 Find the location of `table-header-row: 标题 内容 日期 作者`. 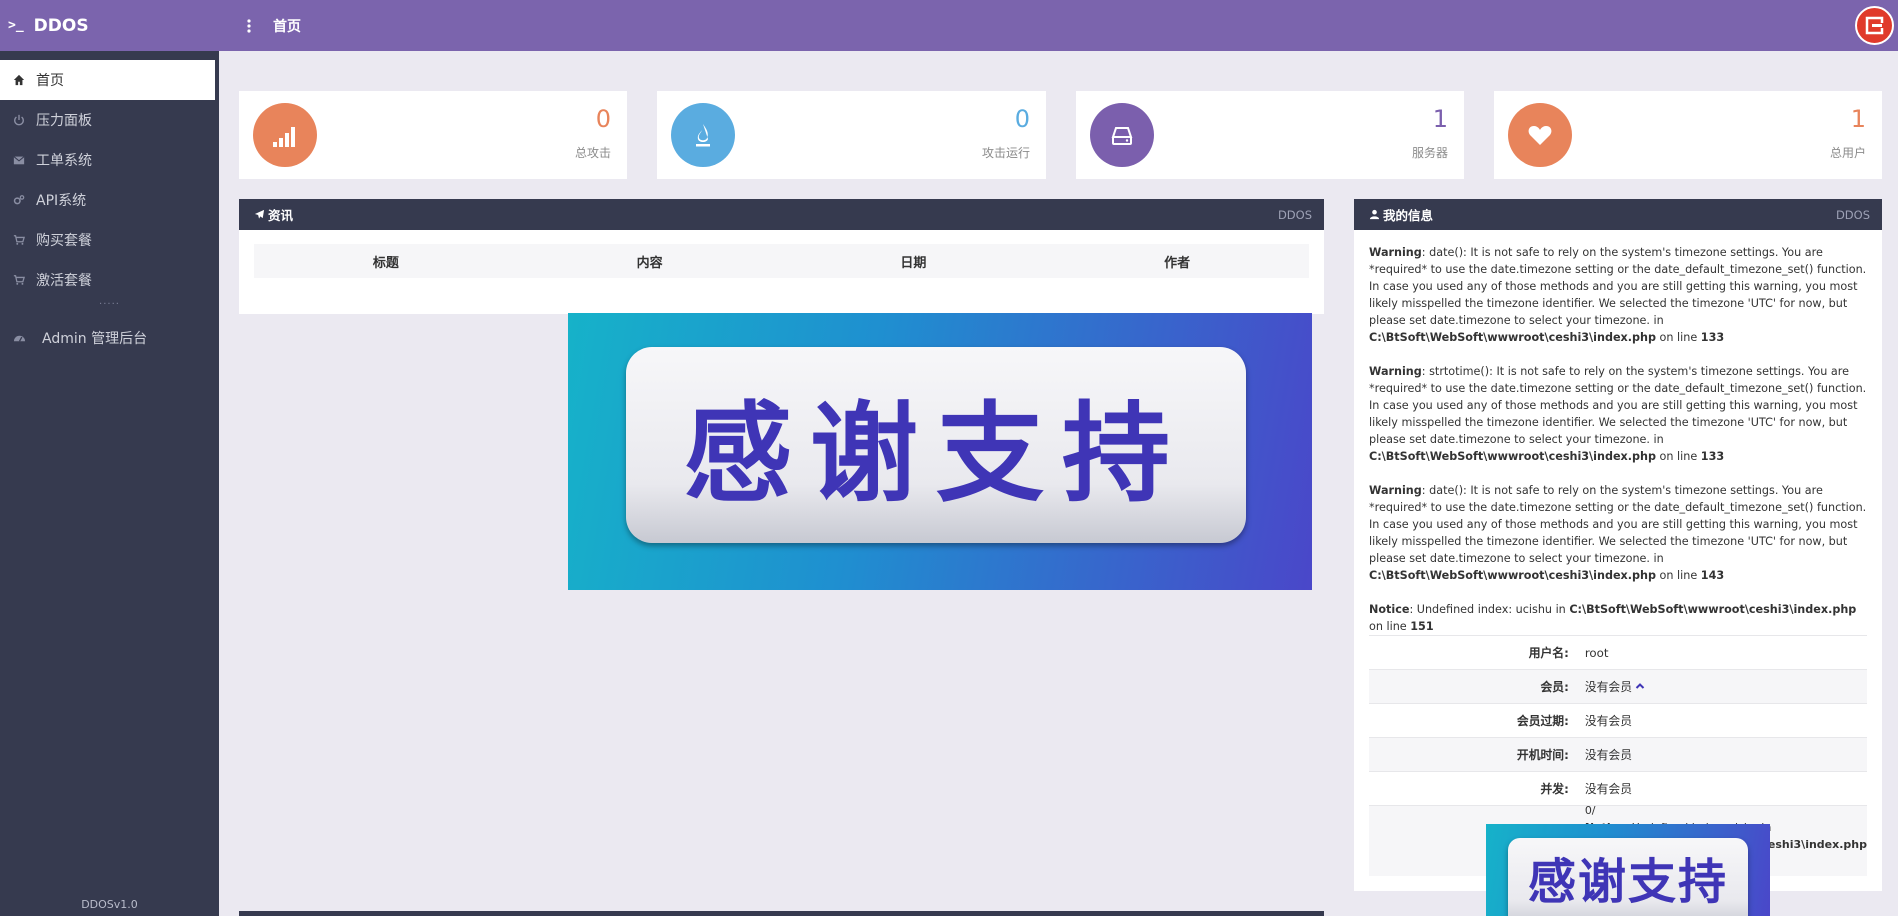

table-header-row: 标题 内容 日期 作者 is located at coordinates (781, 261).